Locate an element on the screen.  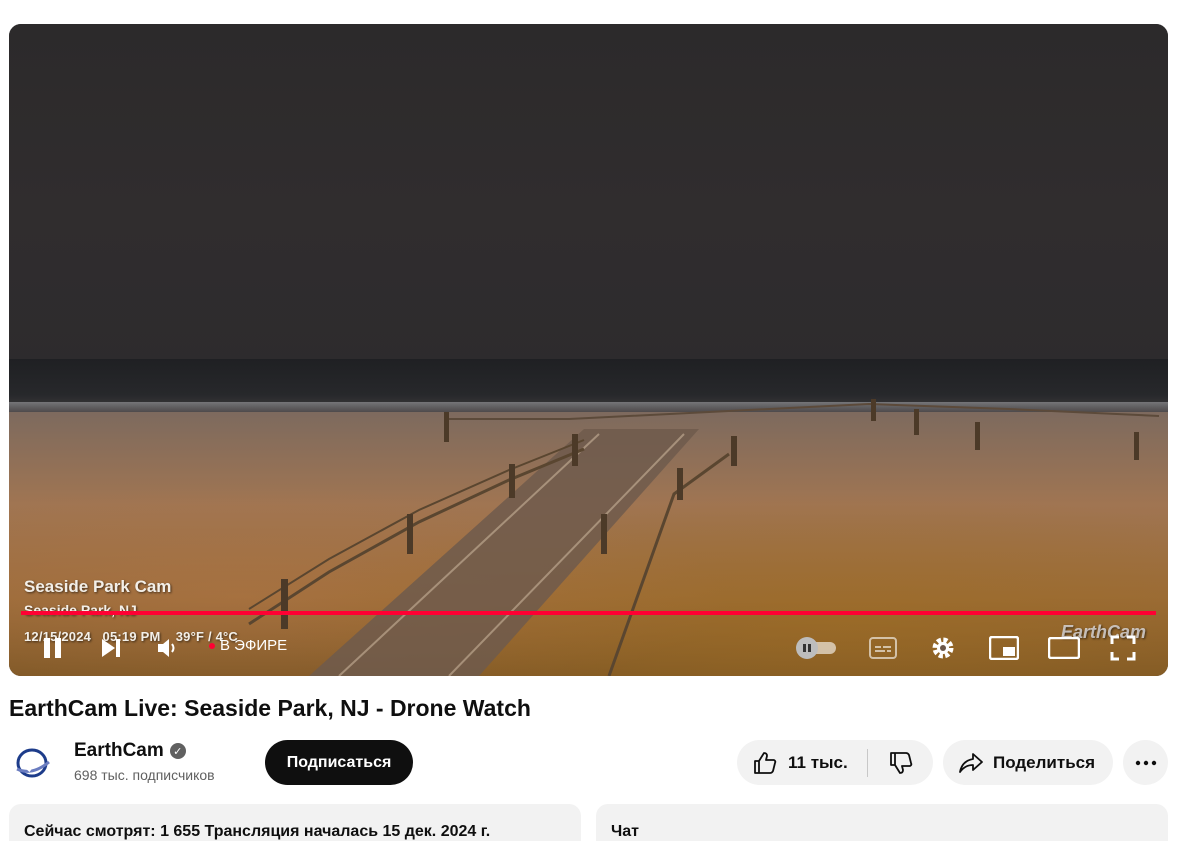
fullscreen-button is located at coordinates (1123, 648).